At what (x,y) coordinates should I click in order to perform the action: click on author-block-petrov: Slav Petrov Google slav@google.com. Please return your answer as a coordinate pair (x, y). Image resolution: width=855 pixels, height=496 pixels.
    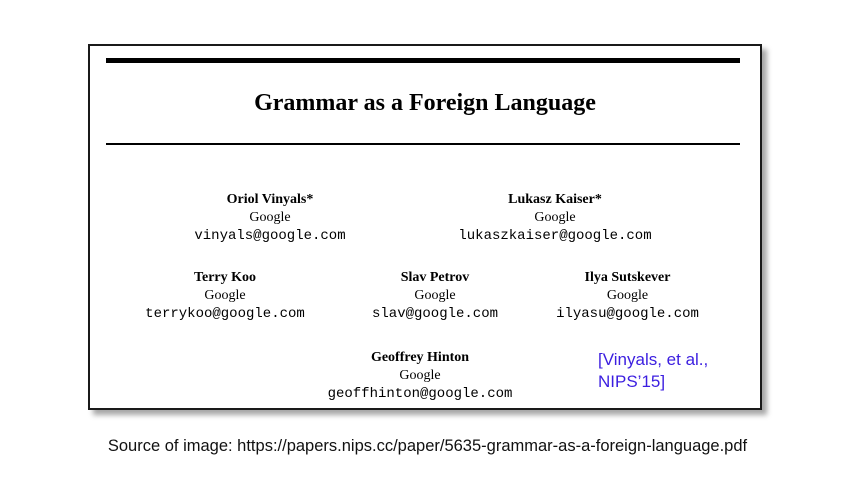
    Looking at the image, I should click on (435, 296).